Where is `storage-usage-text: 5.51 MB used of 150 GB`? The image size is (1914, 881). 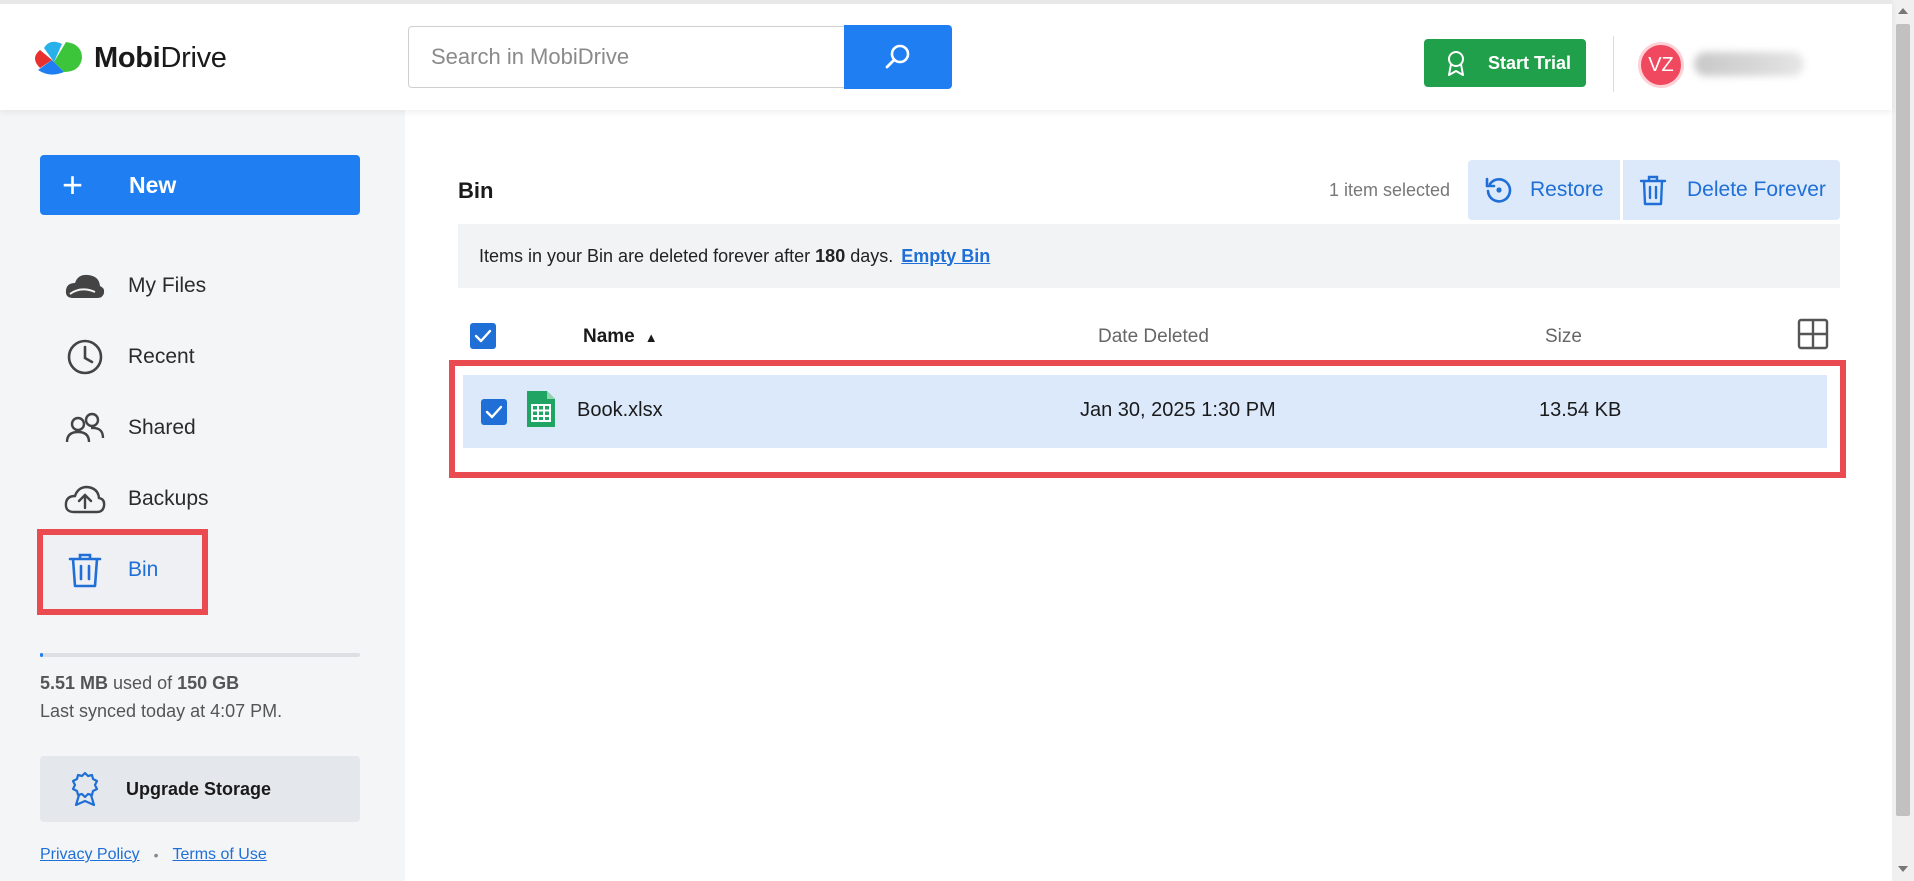 storage-usage-text: 5.51 MB used of 150 GB is located at coordinates (140, 683).